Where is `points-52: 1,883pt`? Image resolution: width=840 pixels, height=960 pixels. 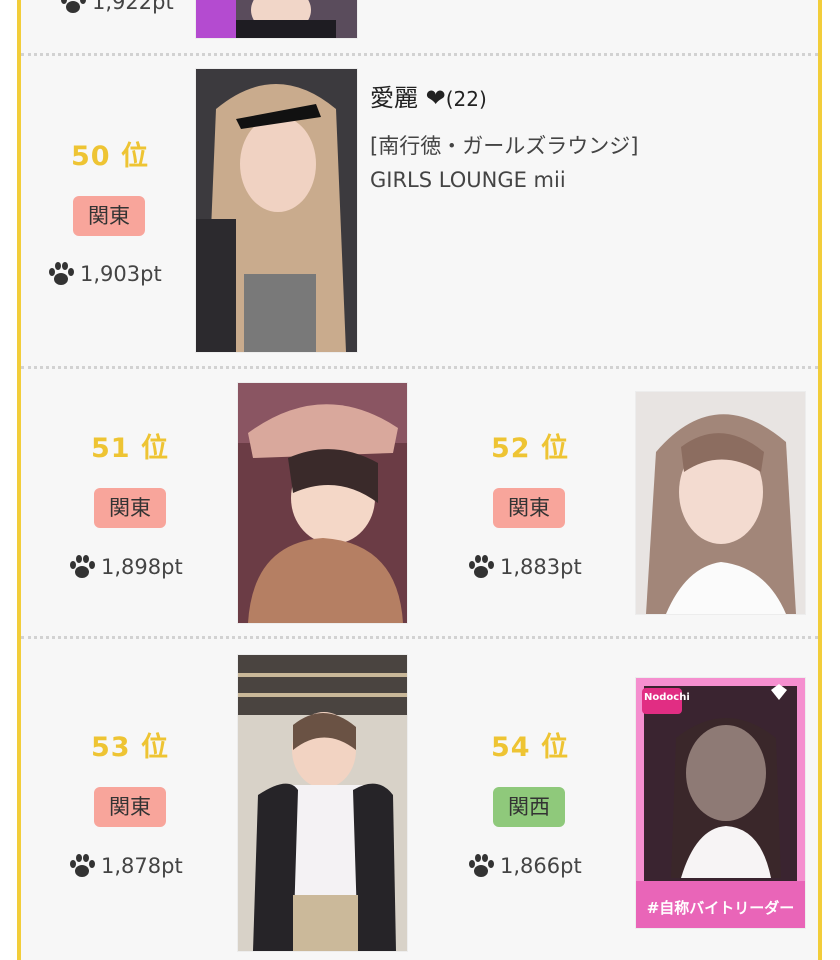 points-52: 1,883pt is located at coordinates (524, 567).